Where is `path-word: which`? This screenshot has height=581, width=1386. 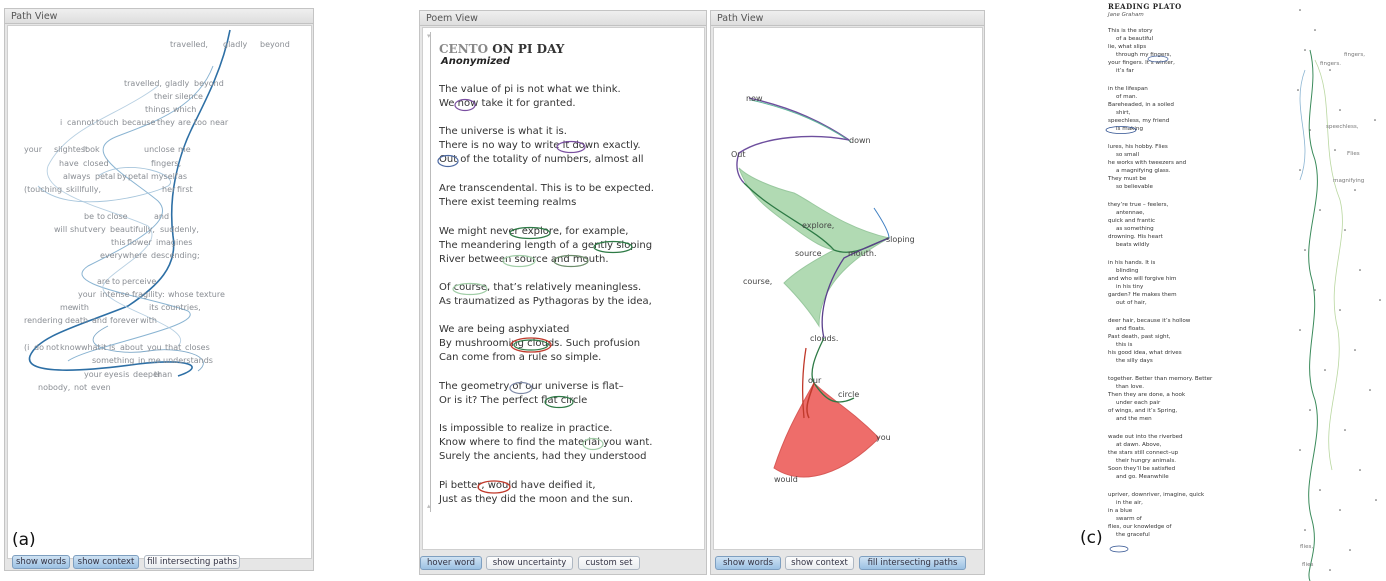 path-word: which is located at coordinates (185, 109).